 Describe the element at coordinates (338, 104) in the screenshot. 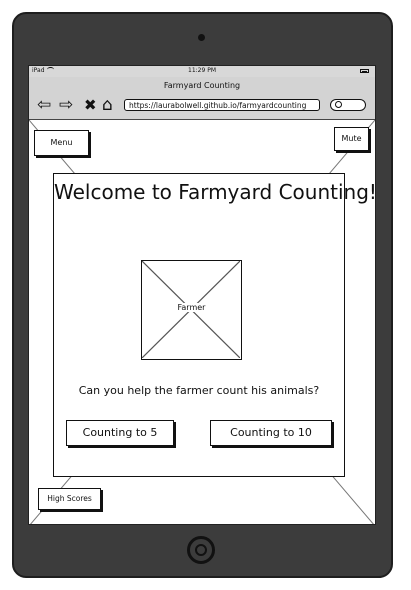

I see `search-icon` at that location.